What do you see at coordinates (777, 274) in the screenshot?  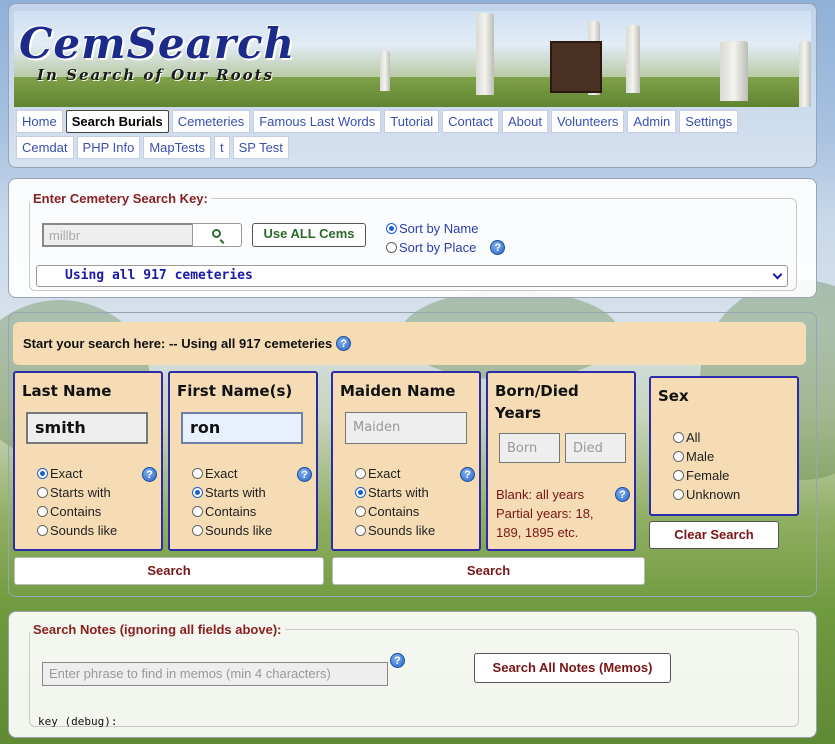 I see `chevron-down-icon` at bounding box center [777, 274].